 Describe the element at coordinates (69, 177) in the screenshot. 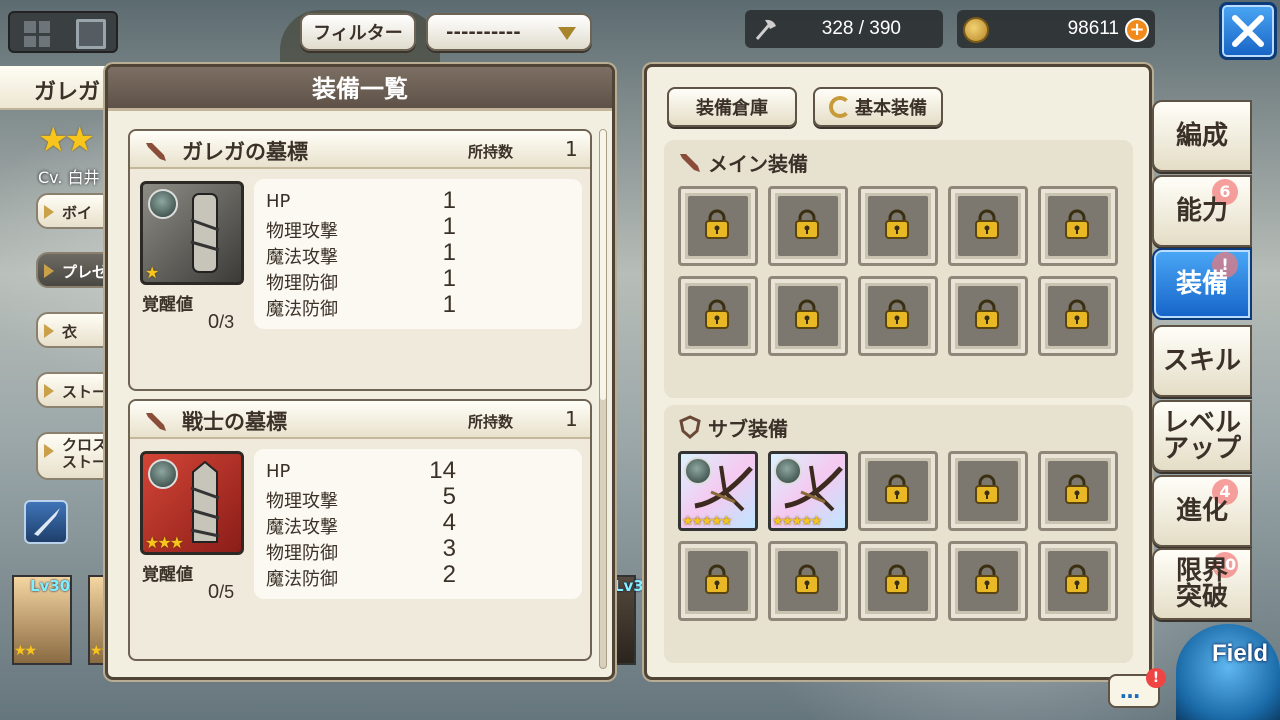

I see `voice-actor-label: Cv. 白井` at that location.